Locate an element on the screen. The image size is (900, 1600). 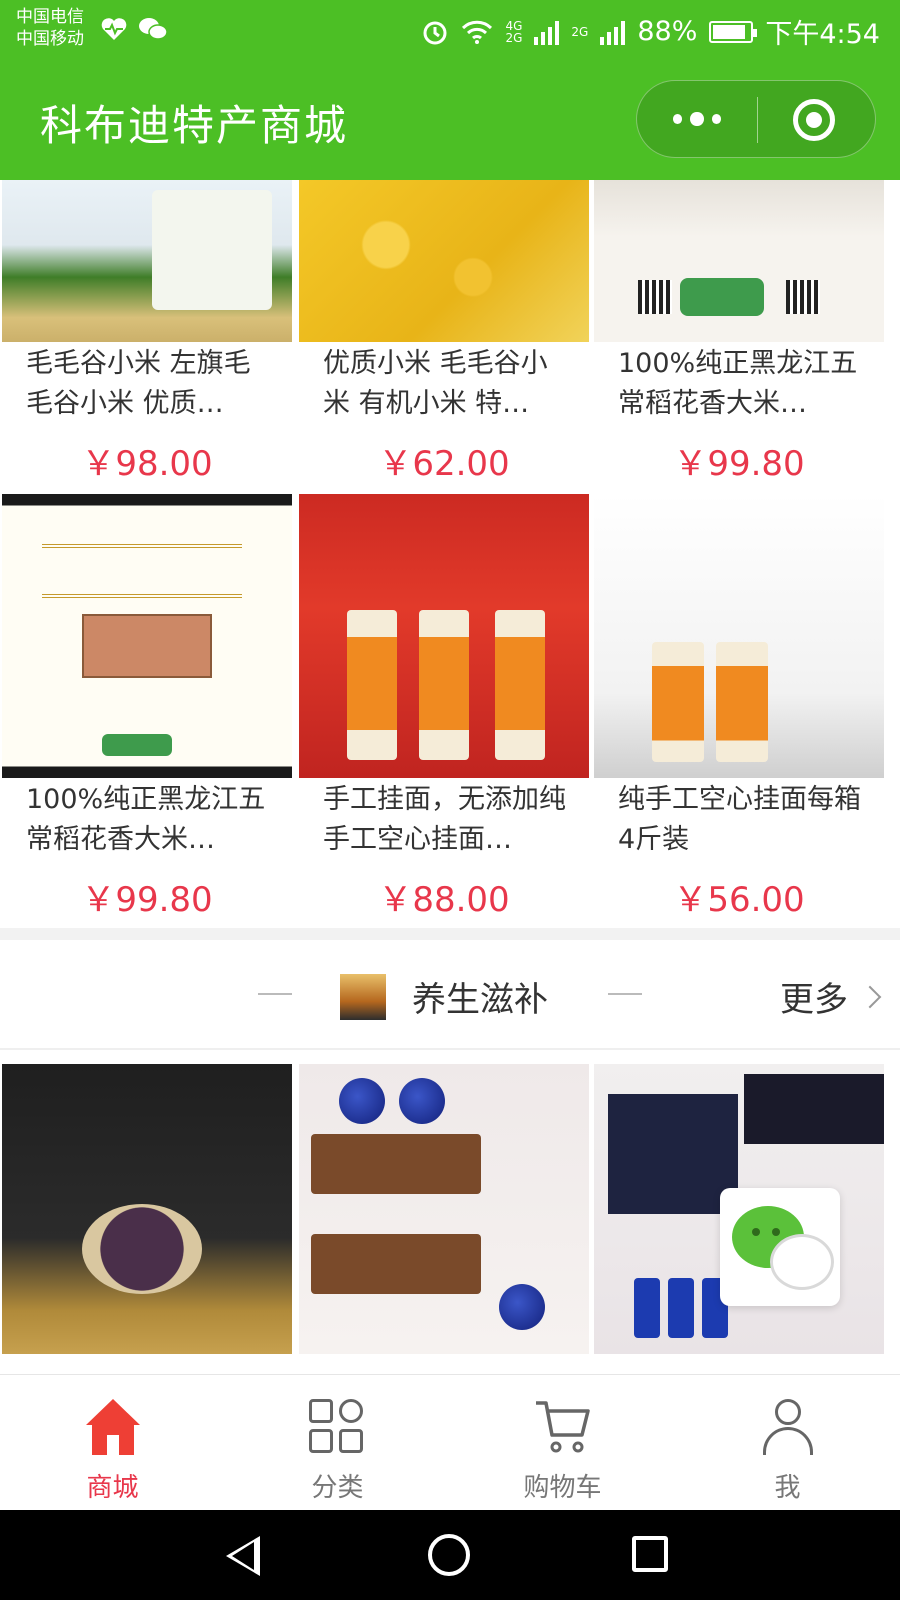
tab-profile: 我 is located at coordinates (787, 1443).